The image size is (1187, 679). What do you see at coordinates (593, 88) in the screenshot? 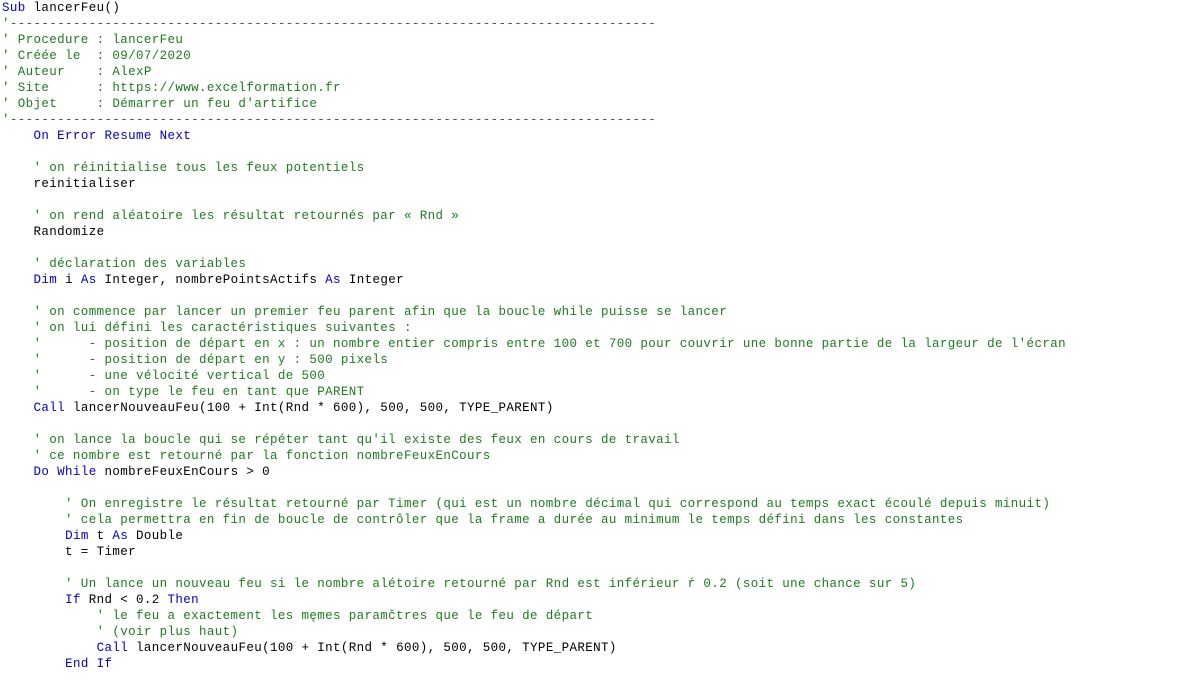
I see `code-line: ' Site : https://www.excelformation.fr` at bounding box center [593, 88].